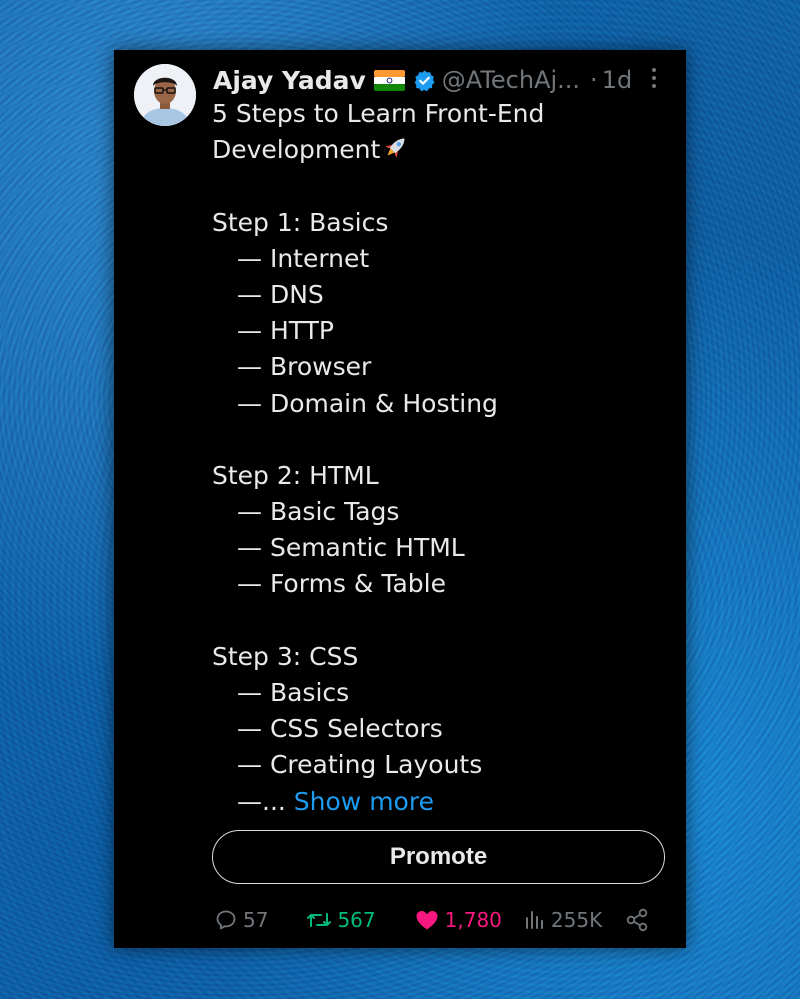 The width and height of the screenshot is (800, 999). Describe the element at coordinates (300, 222) in the screenshot. I see `text-line: Step 1: Basics` at that location.